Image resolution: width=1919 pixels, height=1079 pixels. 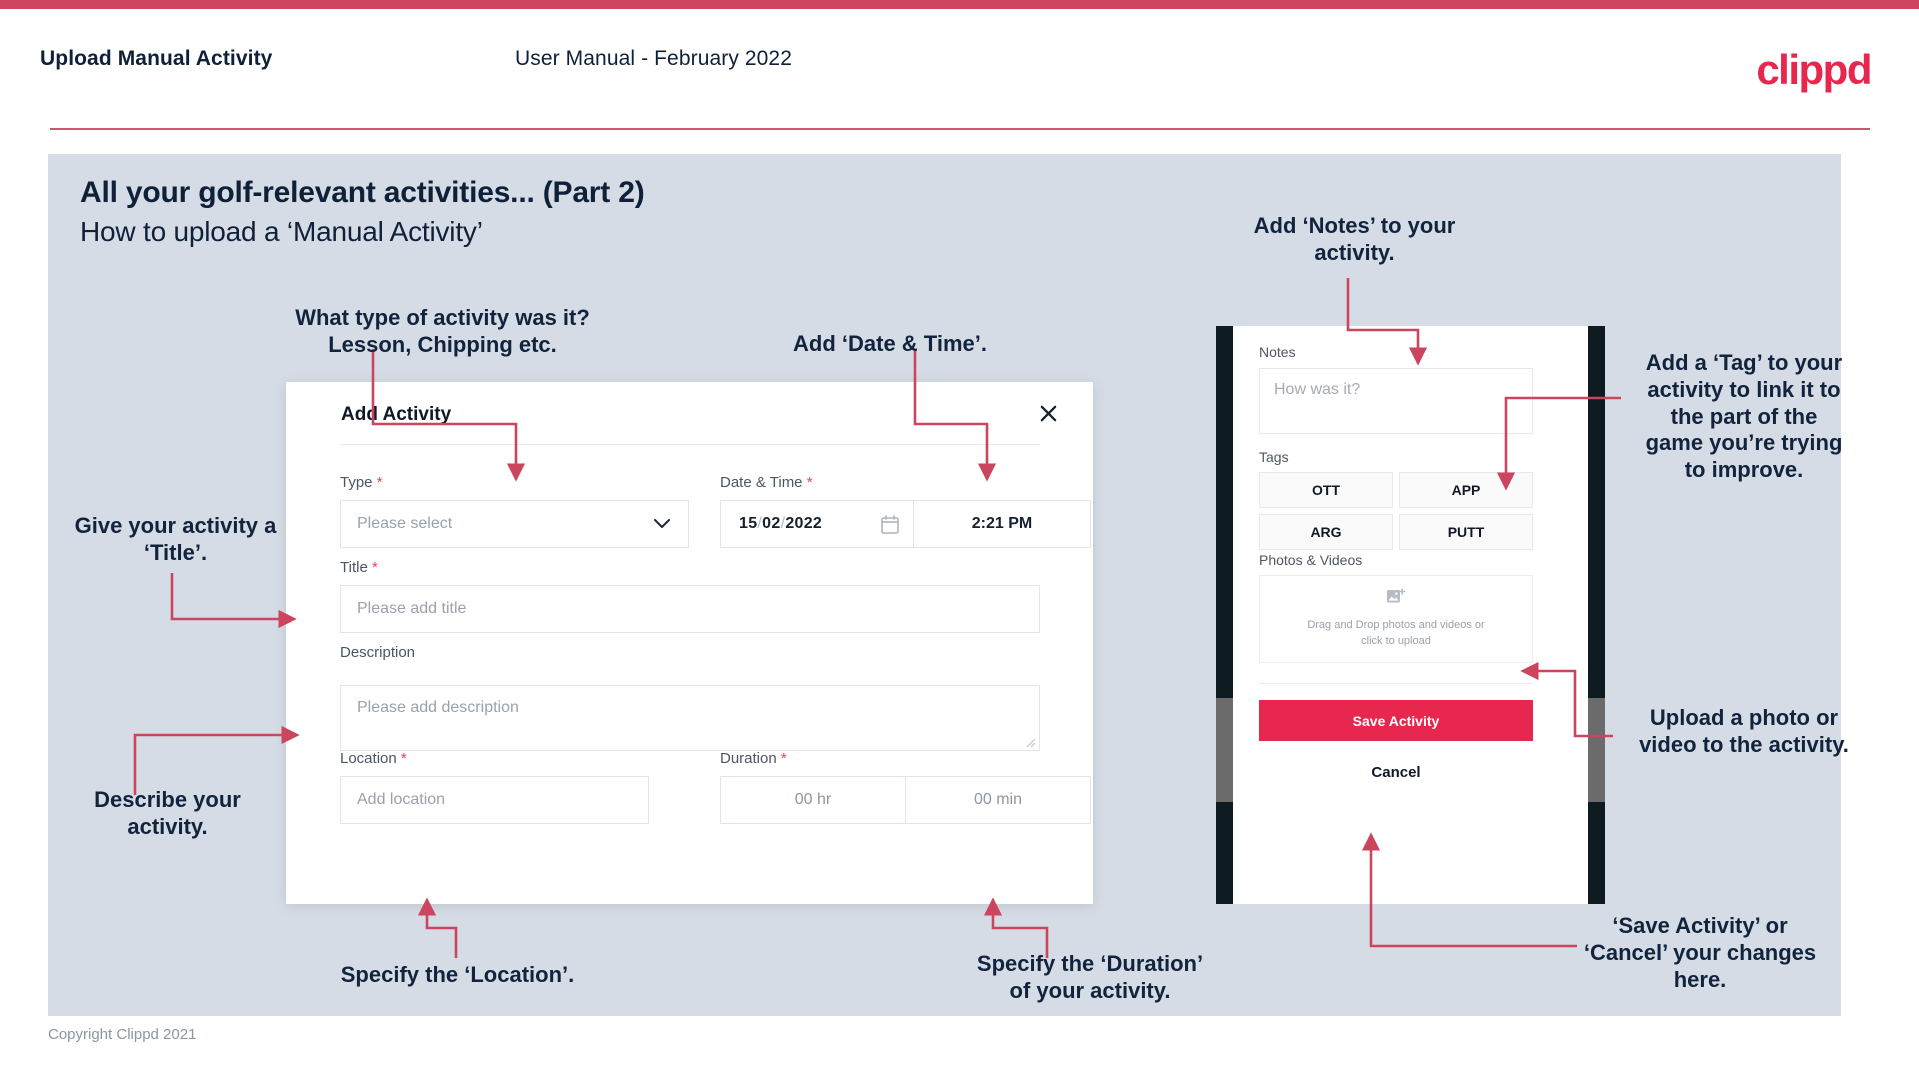 I want to click on photos-videos-label: Photos & Videos, so click(x=1311, y=560).